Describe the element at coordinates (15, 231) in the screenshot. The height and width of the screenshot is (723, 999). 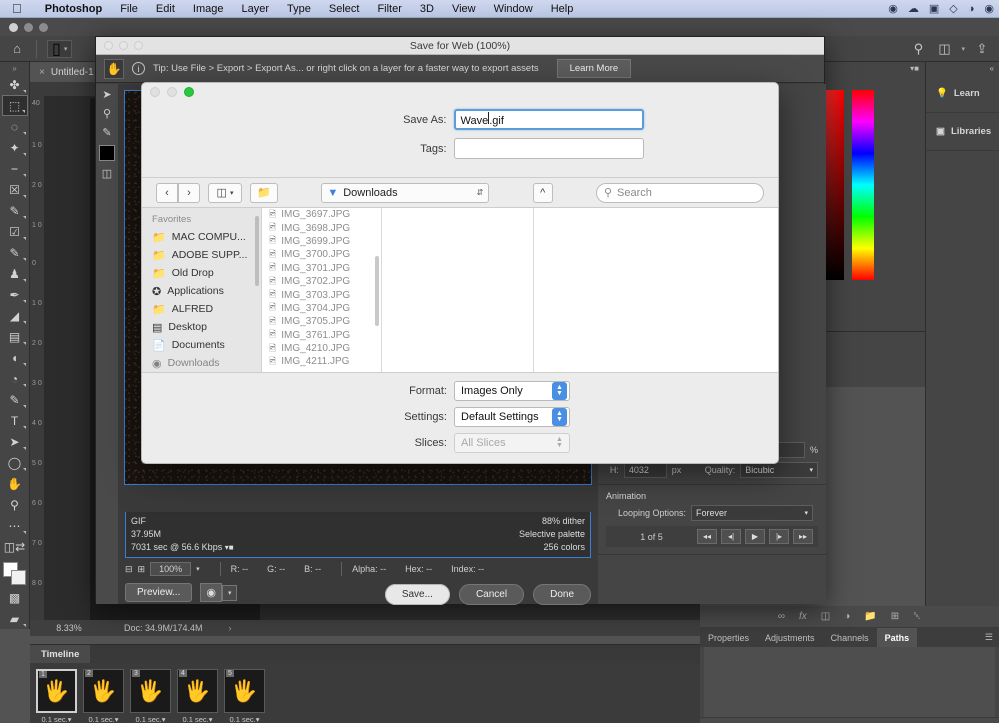
I see `spot-healing-tool: ☑` at that location.